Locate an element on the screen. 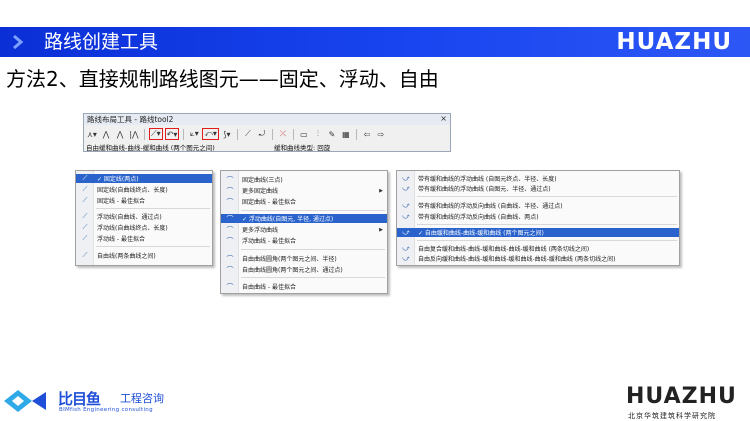 Image resolution: width=750 pixels, height=421 pixels. pi-tool-icon: ⋏▾ is located at coordinates (92, 134).